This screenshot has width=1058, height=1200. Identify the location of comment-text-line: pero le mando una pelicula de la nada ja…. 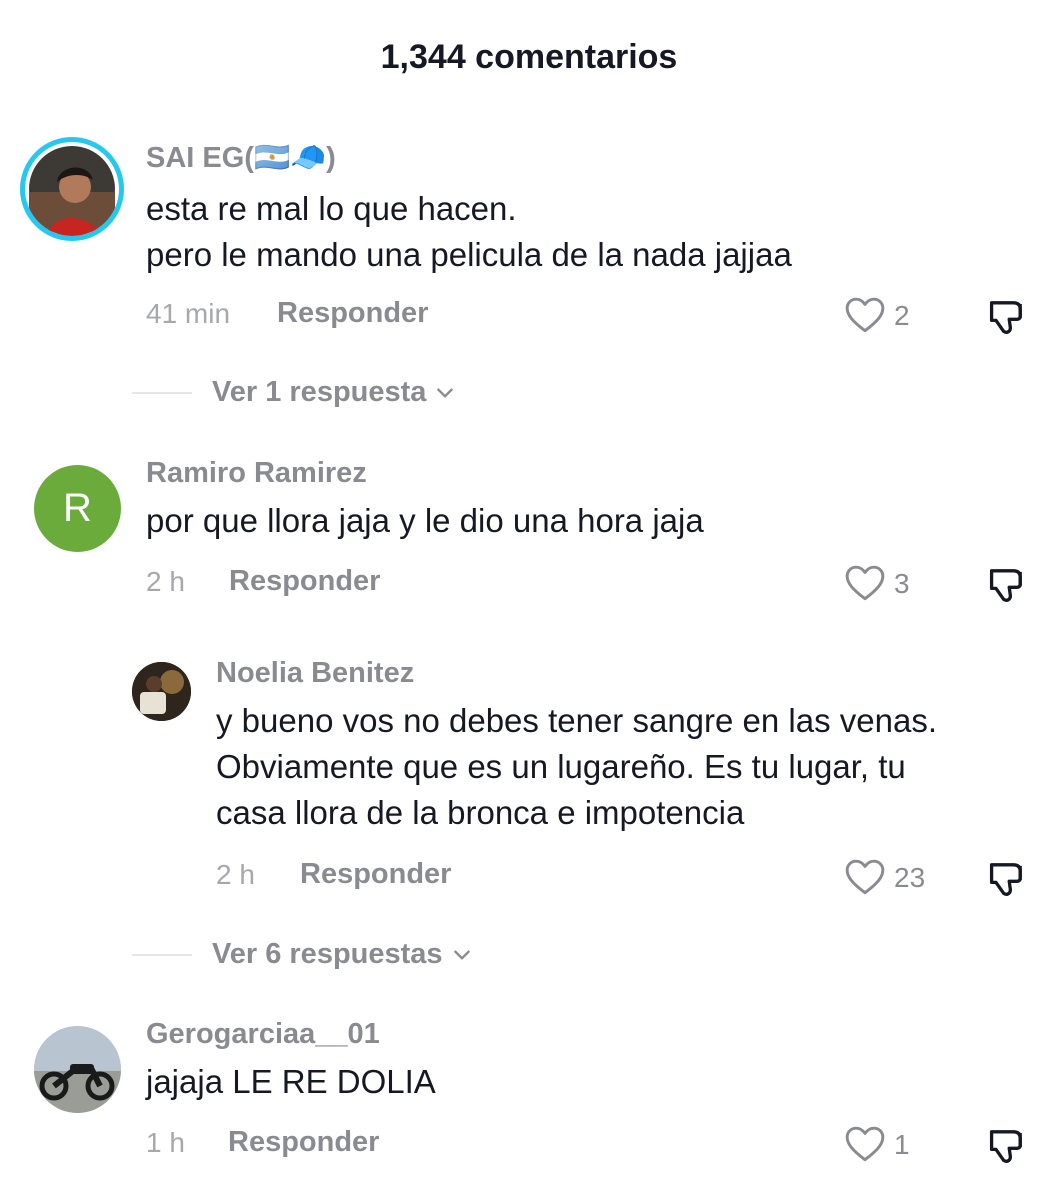
(469, 254).